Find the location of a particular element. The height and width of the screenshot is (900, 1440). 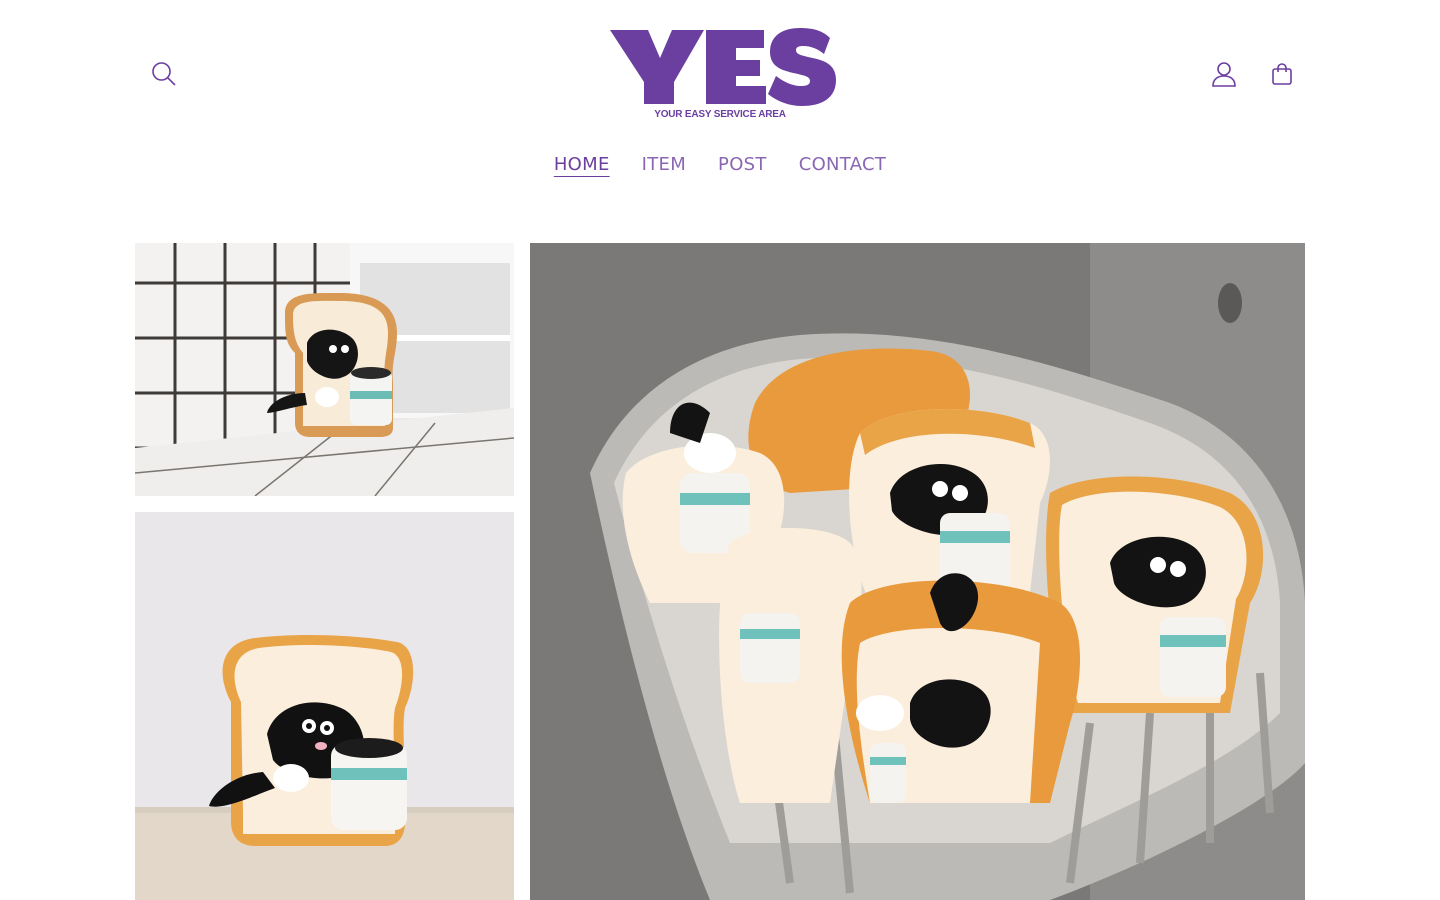

cart-button is located at coordinates (1282, 74).